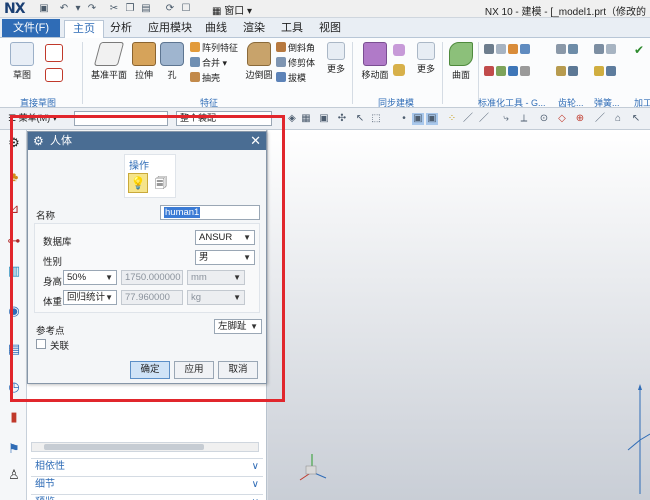  I want to click on spring-tools, so click(606, 50).